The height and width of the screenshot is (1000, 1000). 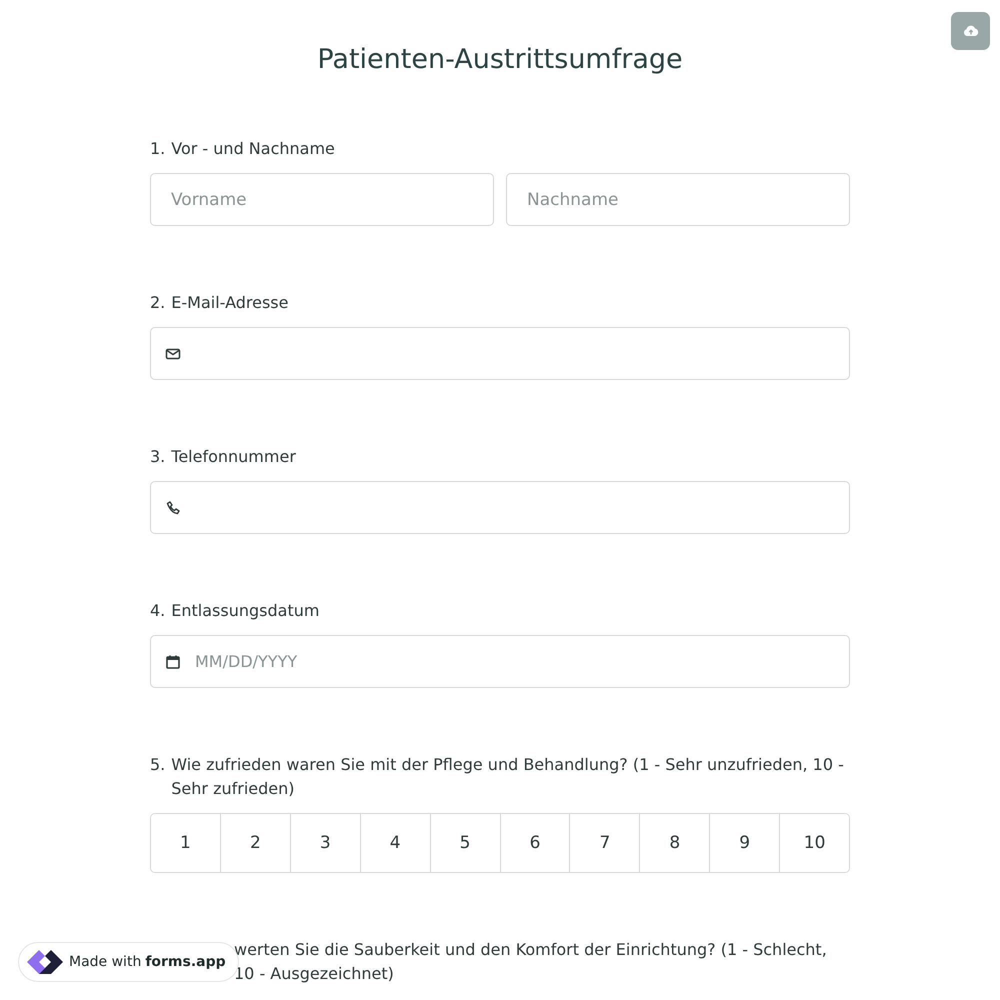 I want to click on question-label: Vor - und Nachname, so click(x=253, y=149).